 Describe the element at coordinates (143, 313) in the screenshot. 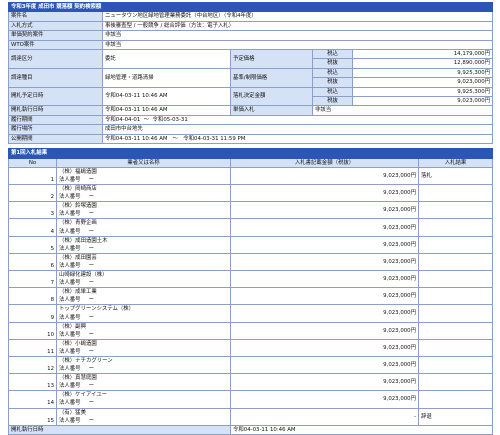

I see `bidder-name-cell: トップグリーンシステム（株） 法人番号ー` at that location.